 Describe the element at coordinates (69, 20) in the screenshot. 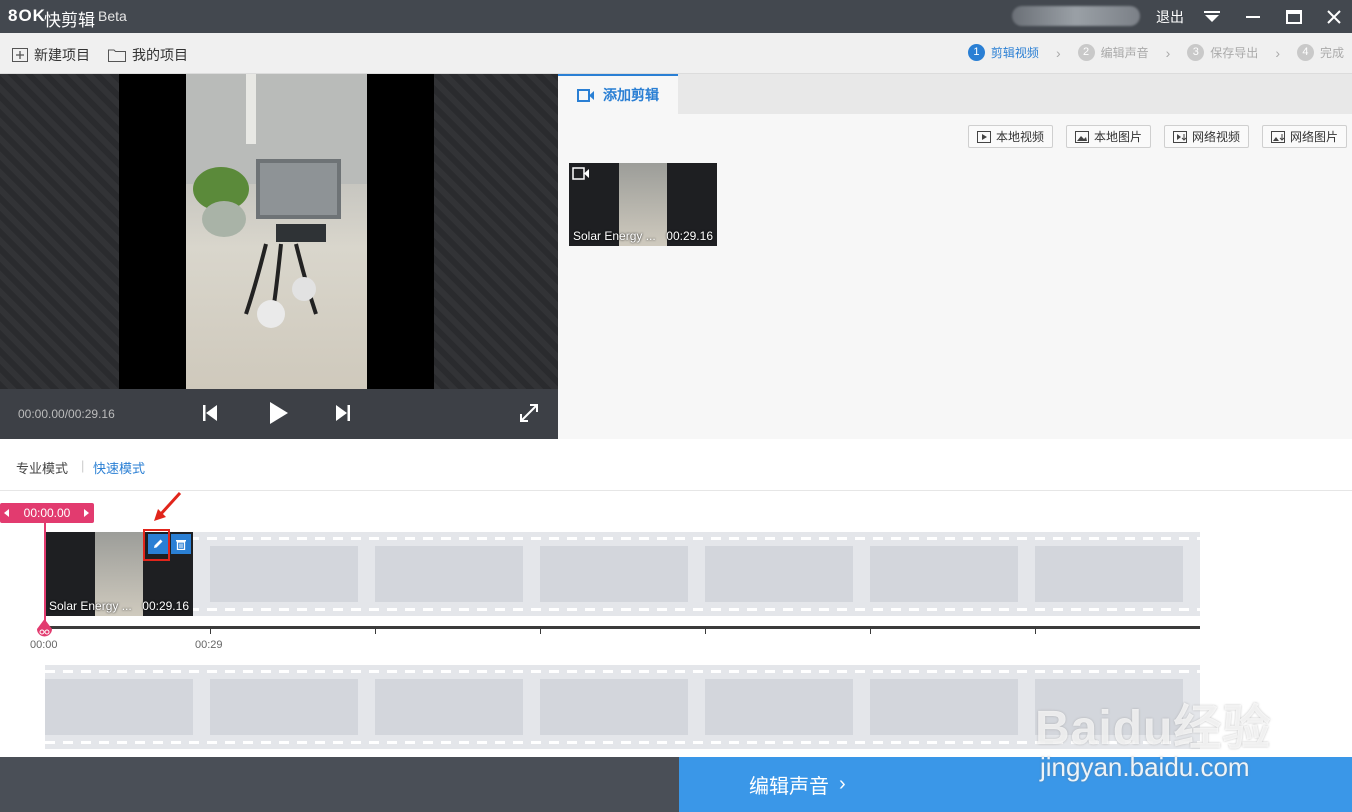

I see `app-name: 快剪辑` at that location.